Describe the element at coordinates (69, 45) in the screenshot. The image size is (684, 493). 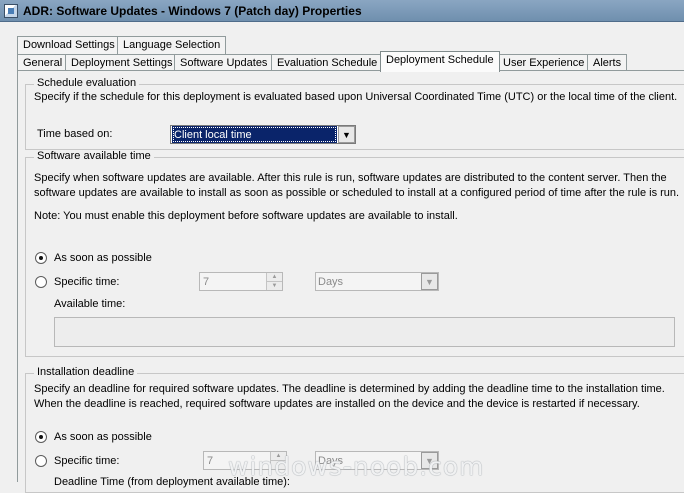
I see `tab-download-settings: Download Settings` at that location.